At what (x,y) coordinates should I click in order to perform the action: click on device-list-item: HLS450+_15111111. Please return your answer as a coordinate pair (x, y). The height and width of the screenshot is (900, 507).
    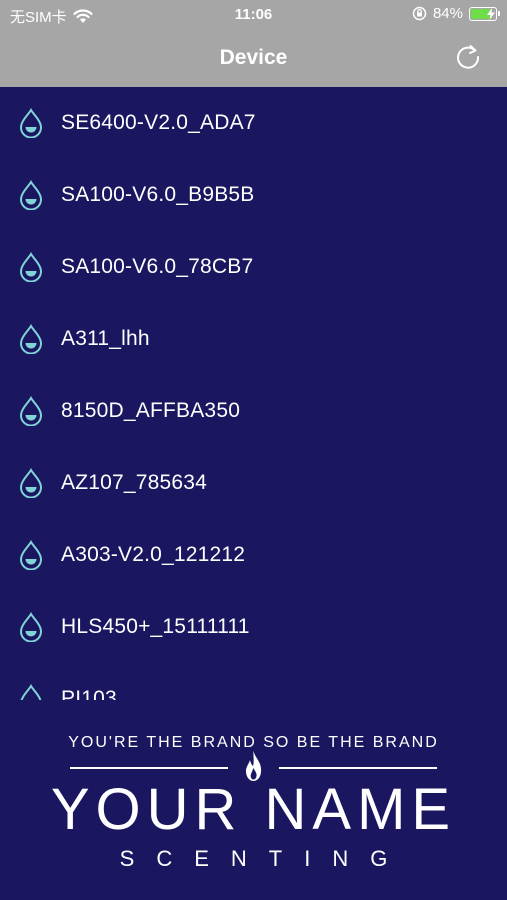
    Looking at the image, I should click on (253, 627).